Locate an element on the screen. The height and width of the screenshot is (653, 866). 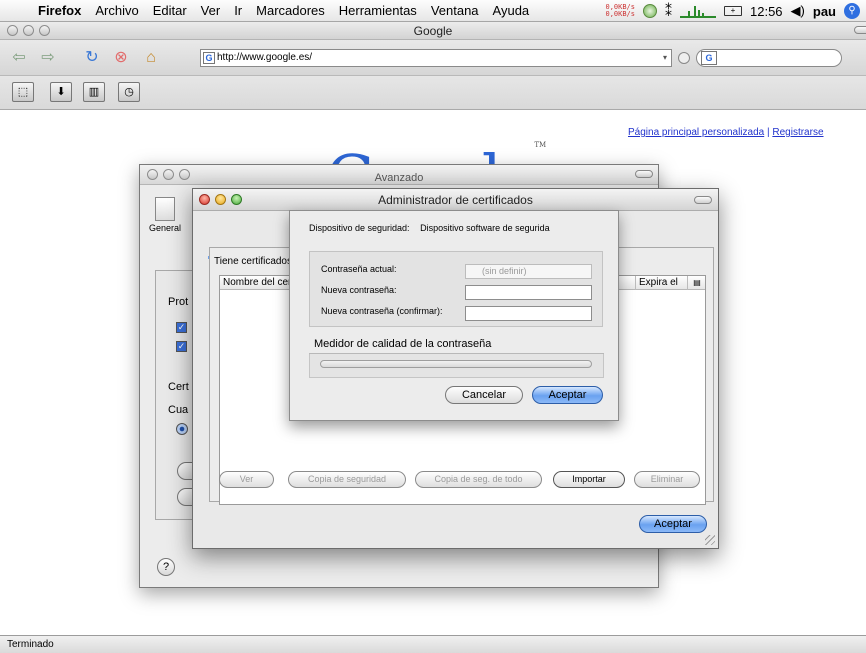
certificate-manager-title-bar: Administrador de certificados is located at coordinates (455, 200).